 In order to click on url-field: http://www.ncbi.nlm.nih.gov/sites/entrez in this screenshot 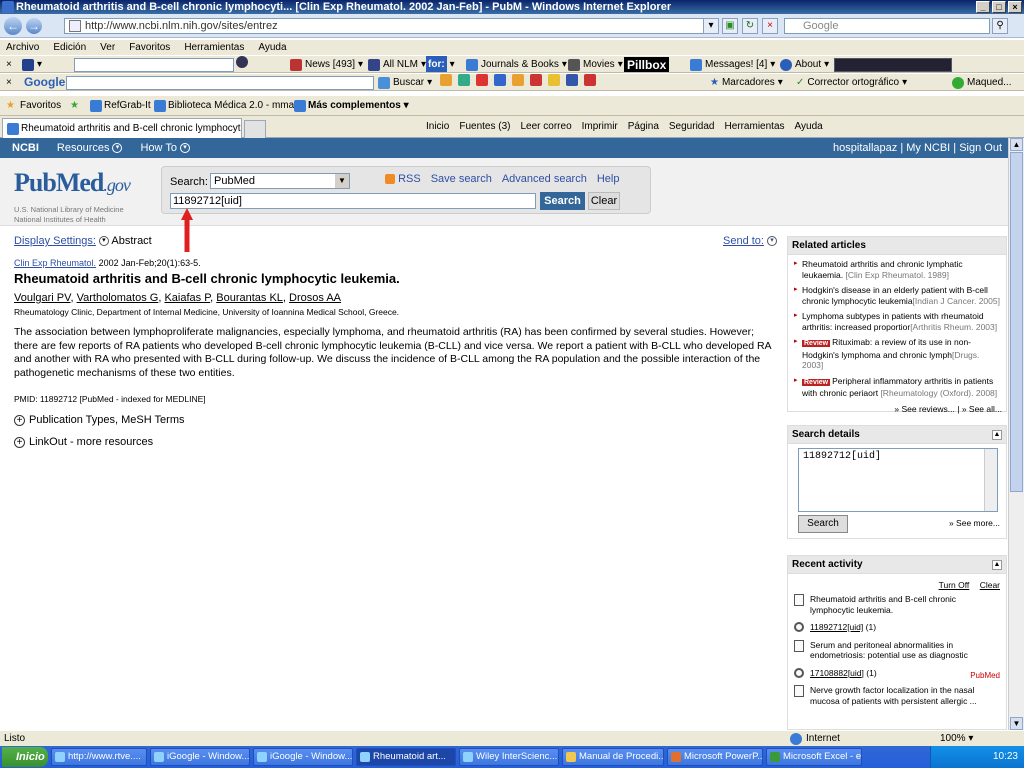, I will do `click(389, 26)`.